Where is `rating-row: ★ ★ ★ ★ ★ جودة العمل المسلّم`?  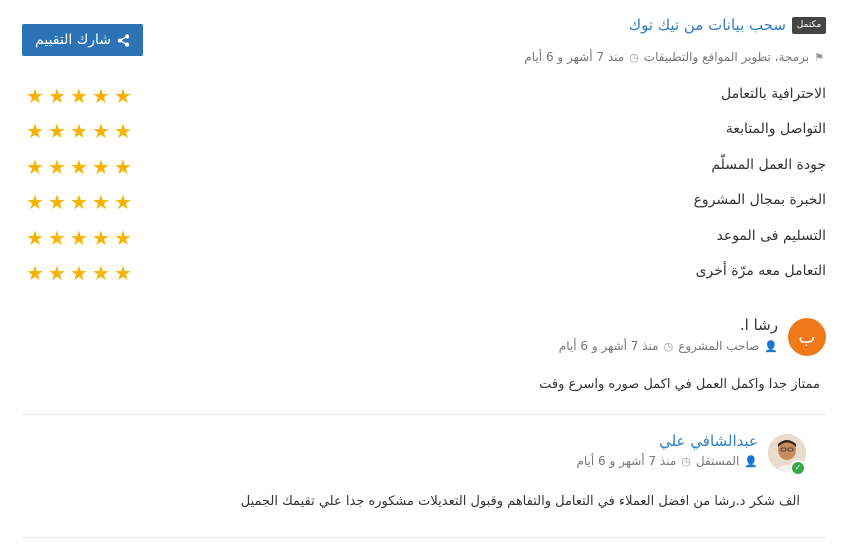 rating-row: ★ ★ ★ ★ ★ جودة العمل المسلّم is located at coordinates (426, 167).